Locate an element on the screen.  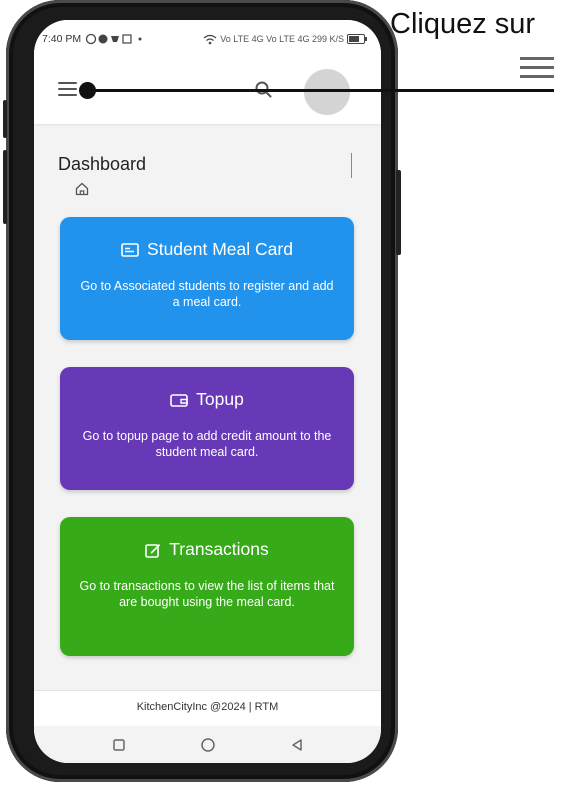
home-button is located at coordinates (208, 745).